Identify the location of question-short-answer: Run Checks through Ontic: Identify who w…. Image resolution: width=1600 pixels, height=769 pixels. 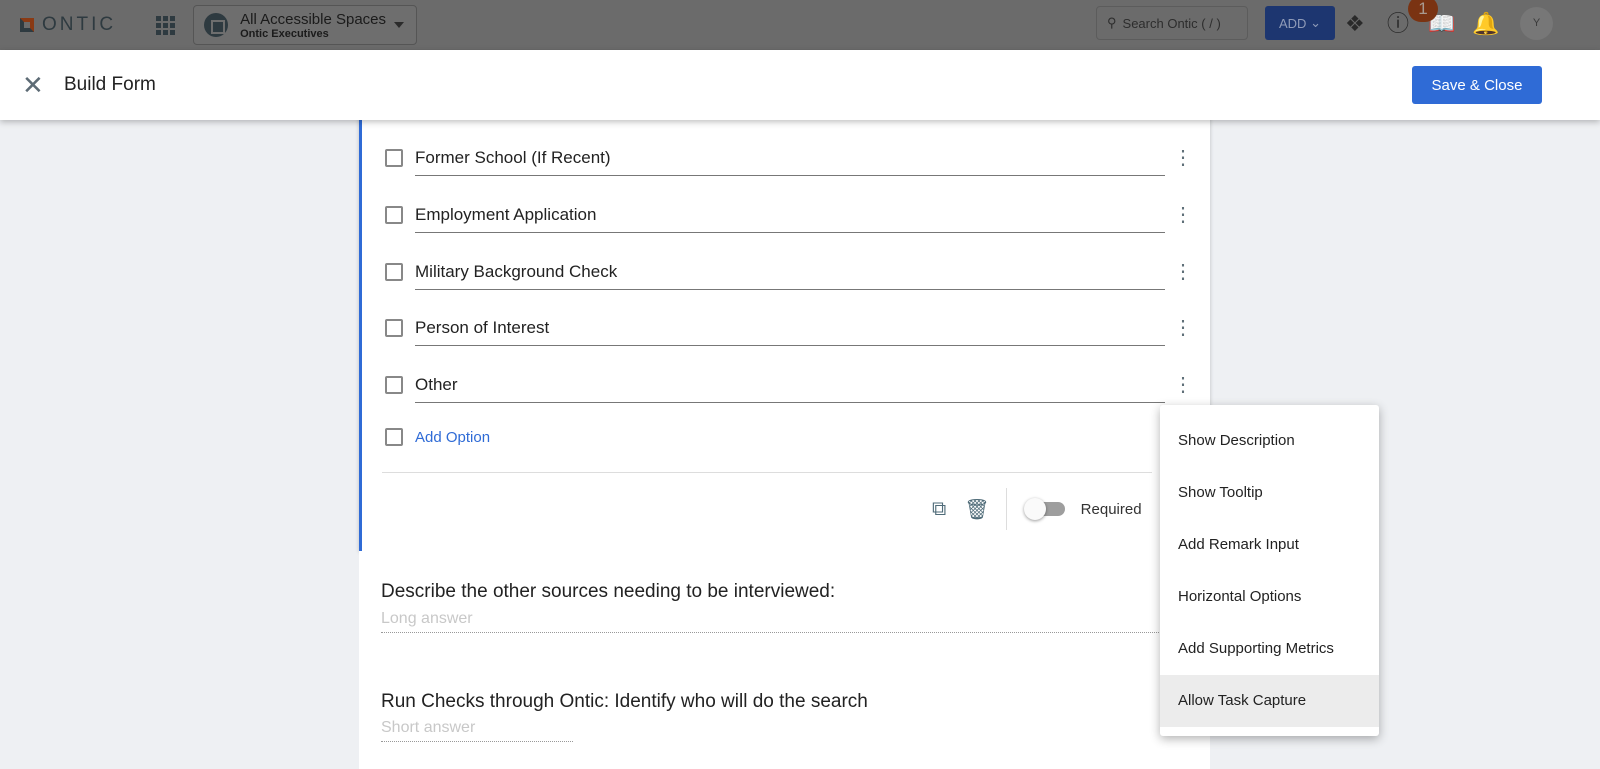
(784, 710).